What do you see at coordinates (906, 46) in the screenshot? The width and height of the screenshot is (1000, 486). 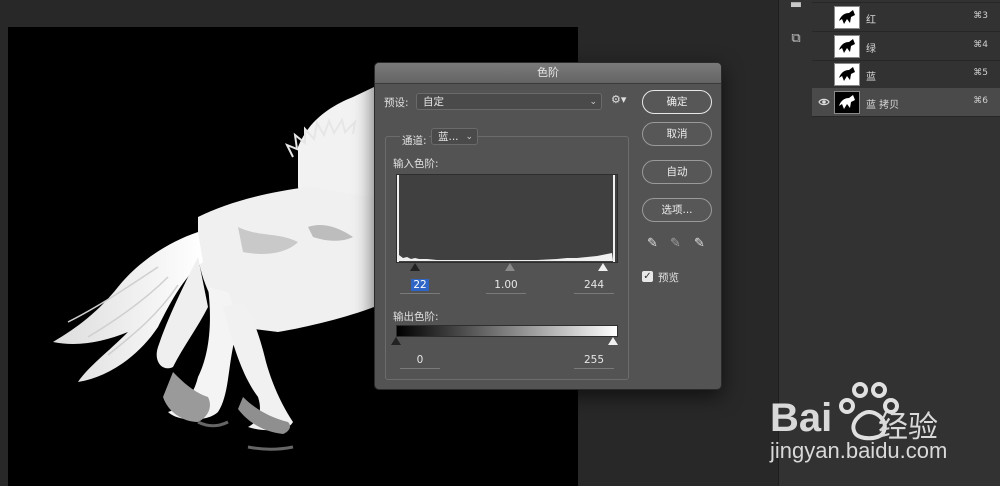 I see `channel-row-green: 绿 ⌘4` at bounding box center [906, 46].